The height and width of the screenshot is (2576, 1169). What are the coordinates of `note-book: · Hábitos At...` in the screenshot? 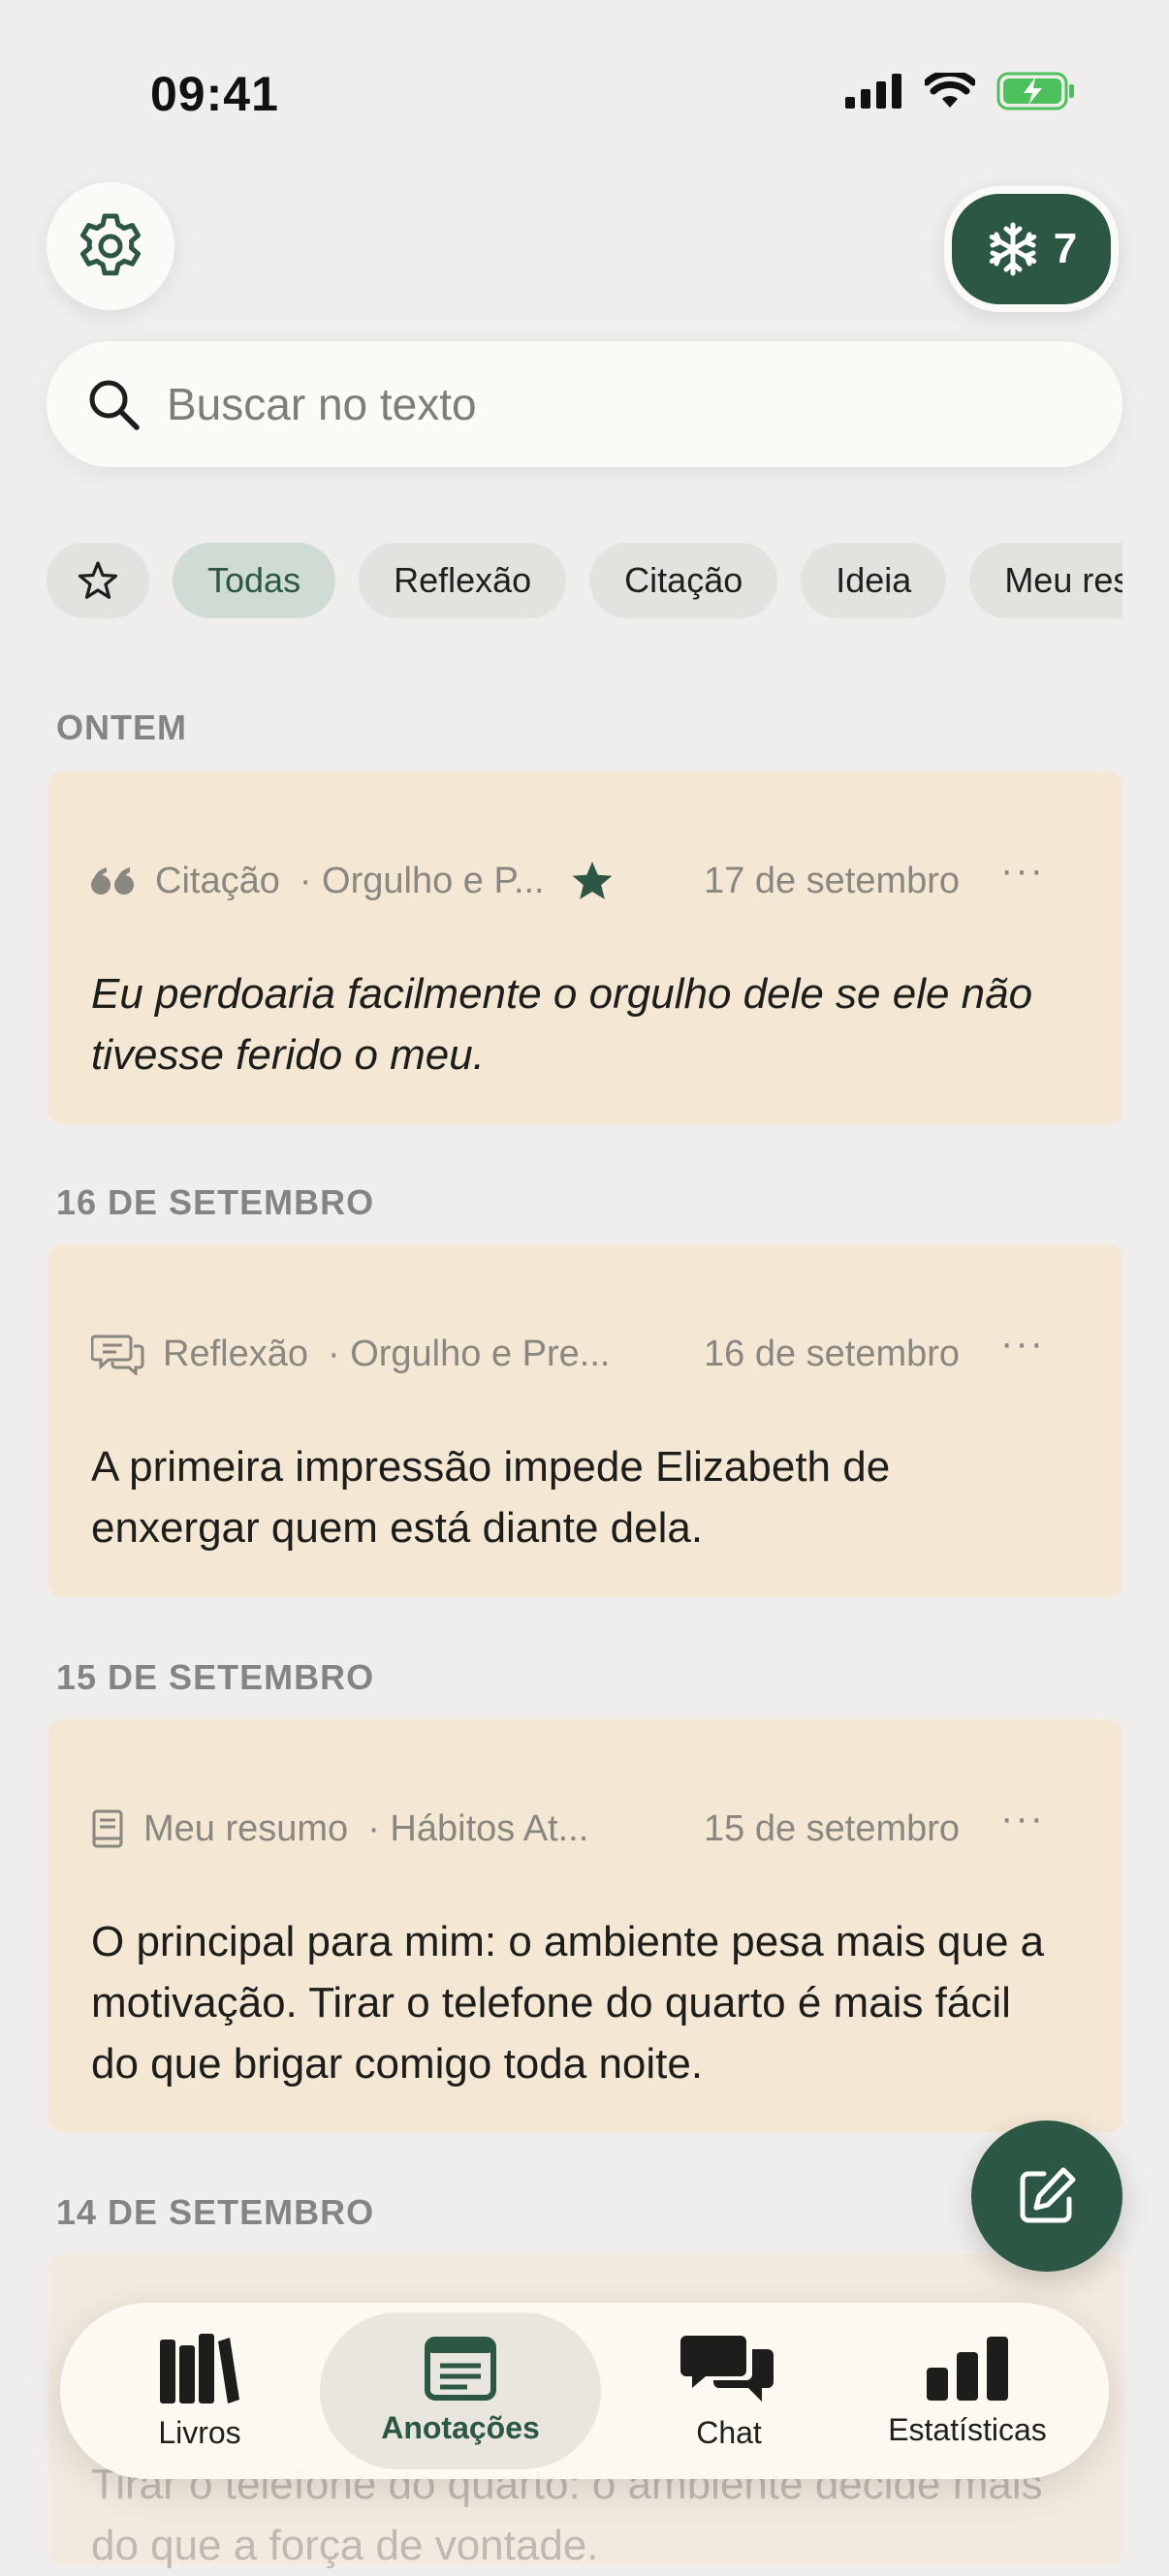 It's located at (478, 1828).